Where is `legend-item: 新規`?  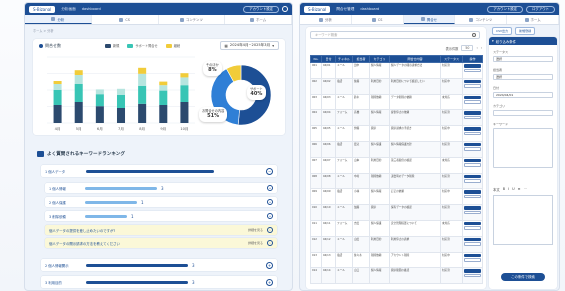
legend-item: 新規 is located at coordinates (112, 45).